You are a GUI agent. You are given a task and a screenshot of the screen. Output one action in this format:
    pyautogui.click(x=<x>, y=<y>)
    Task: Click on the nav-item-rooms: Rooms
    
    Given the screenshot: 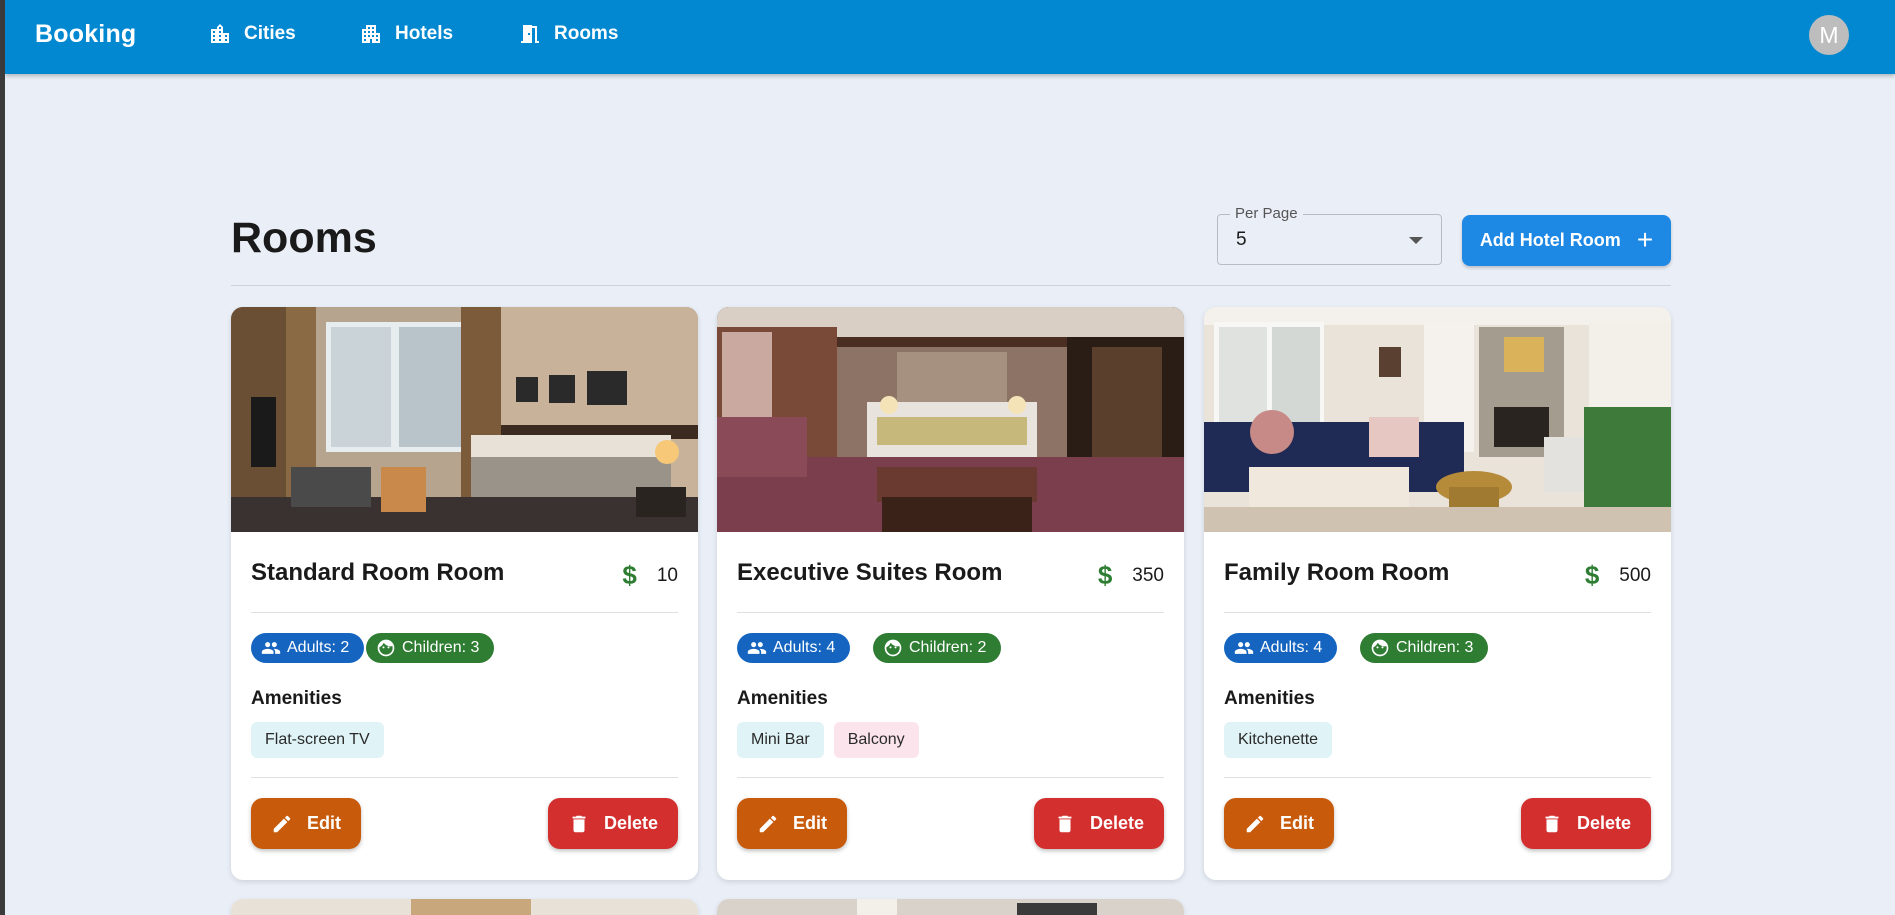 What is the action you would take?
    pyautogui.click(x=568, y=34)
    